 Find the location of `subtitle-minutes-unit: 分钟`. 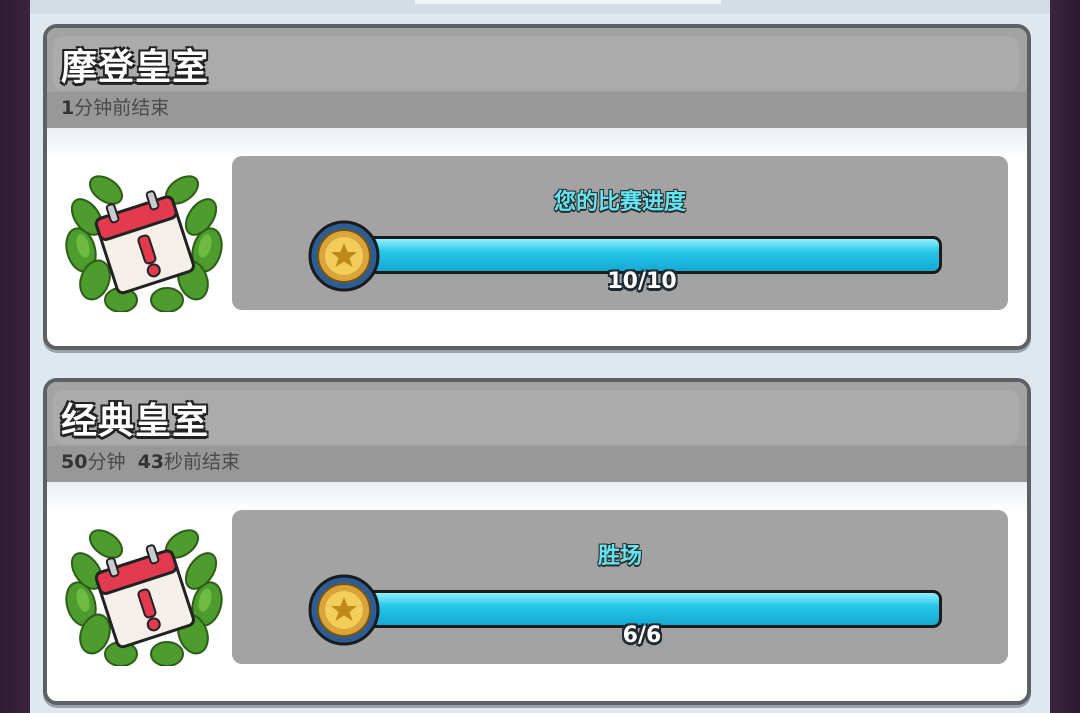

subtitle-minutes-unit: 分钟 is located at coordinates (106, 462).